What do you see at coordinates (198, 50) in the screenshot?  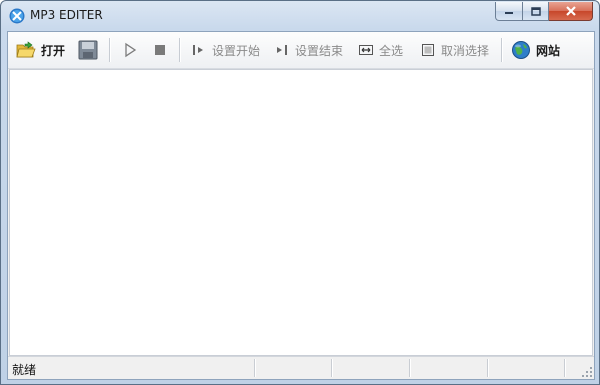 I see `set-start-icon` at bounding box center [198, 50].